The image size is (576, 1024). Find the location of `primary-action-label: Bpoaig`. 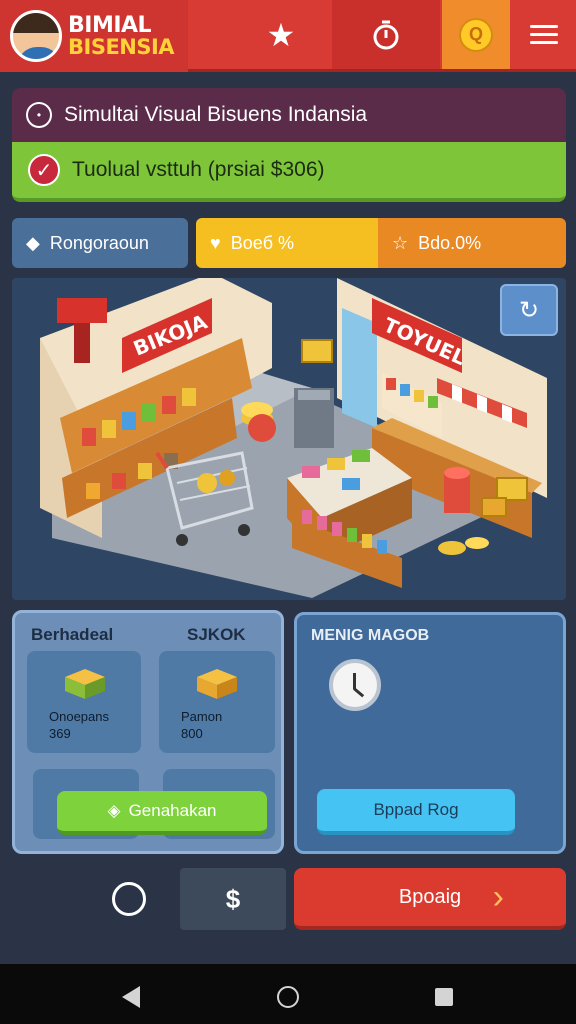

primary-action-label: Bpoaig is located at coordinates (430, 896).